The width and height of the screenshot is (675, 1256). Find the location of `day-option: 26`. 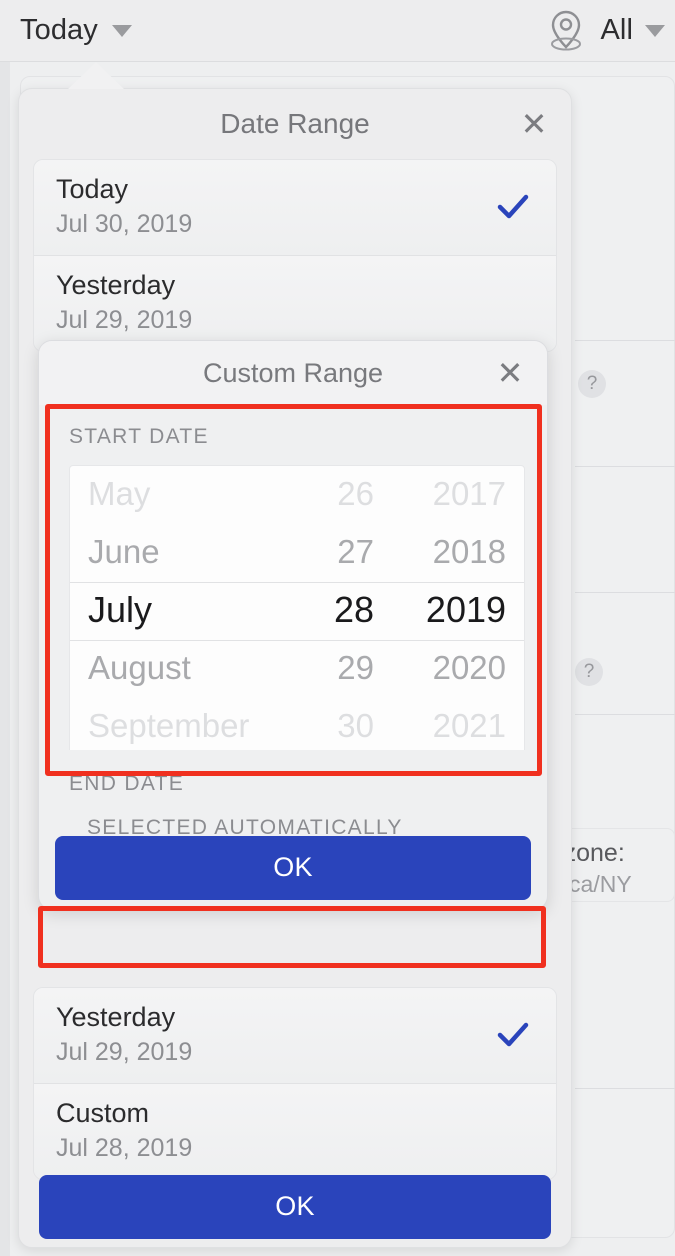

day-option: 26 is located at coordinates (355, 494).